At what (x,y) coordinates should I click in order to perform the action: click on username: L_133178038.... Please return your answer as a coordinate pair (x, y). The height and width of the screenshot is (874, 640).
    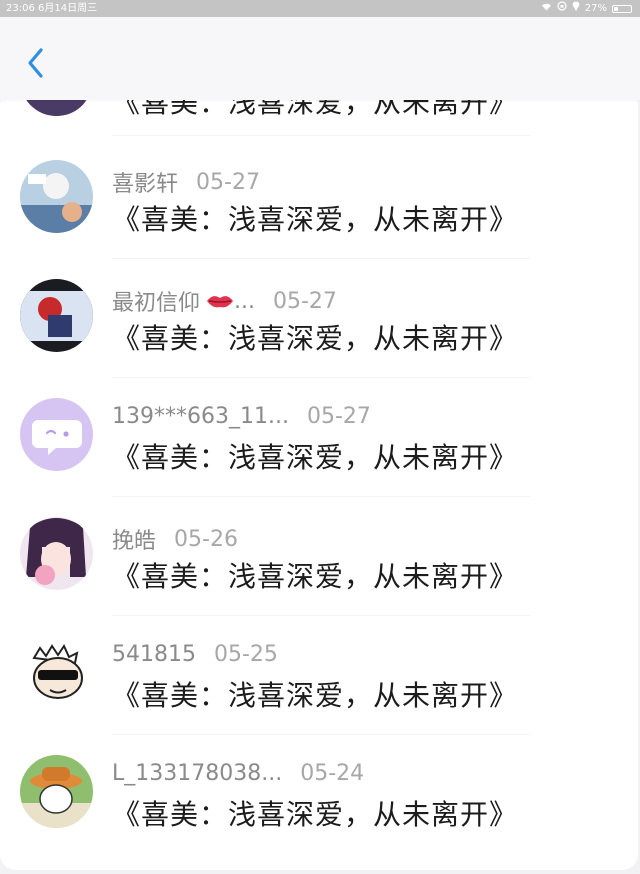
    Looking at the image, I should click on (197, 773).